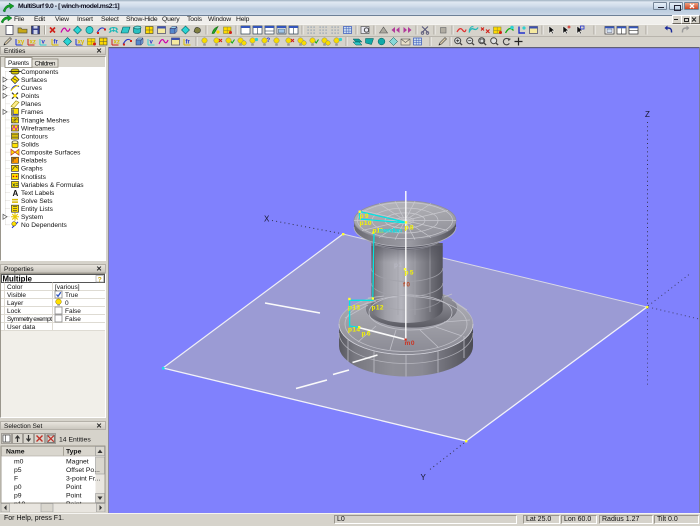 The image size is (700, 526). Describe the element at coordinates (32, 112) in the screenshot. I see `svg-text: Frames` at that location.